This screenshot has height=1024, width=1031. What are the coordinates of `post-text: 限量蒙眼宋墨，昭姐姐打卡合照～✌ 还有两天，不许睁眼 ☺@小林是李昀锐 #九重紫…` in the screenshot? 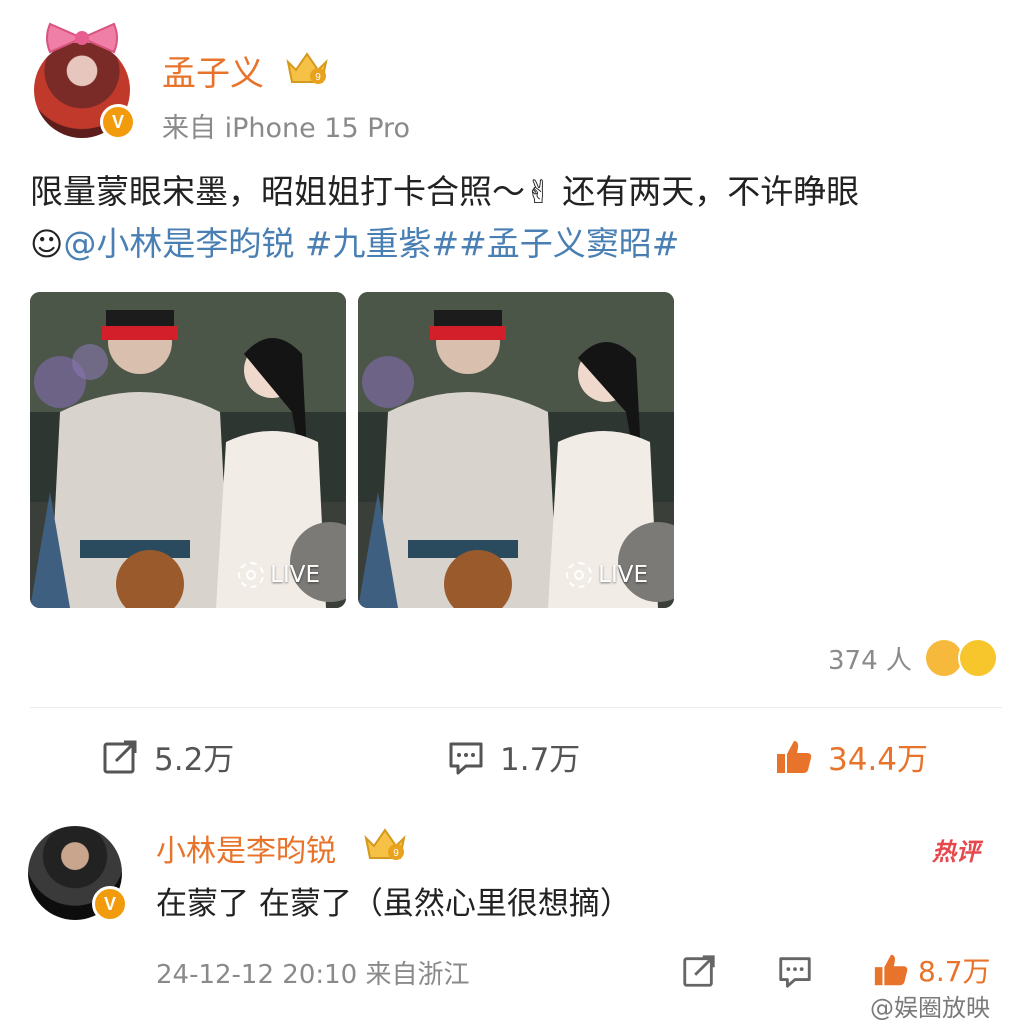 It's located at (520, 218).